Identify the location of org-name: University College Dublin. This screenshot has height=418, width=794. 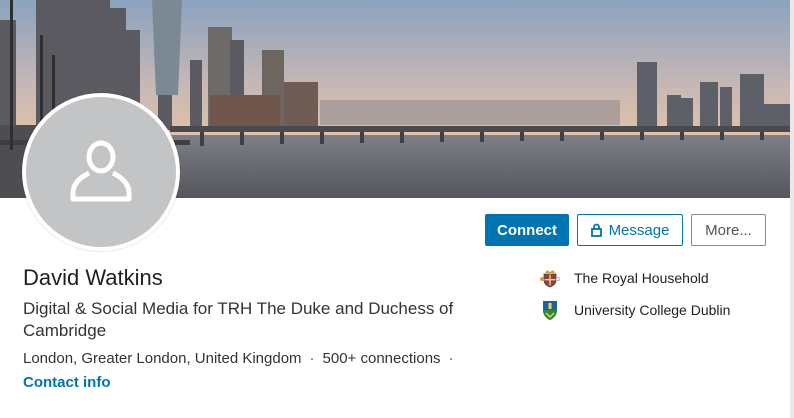
(652, 310).